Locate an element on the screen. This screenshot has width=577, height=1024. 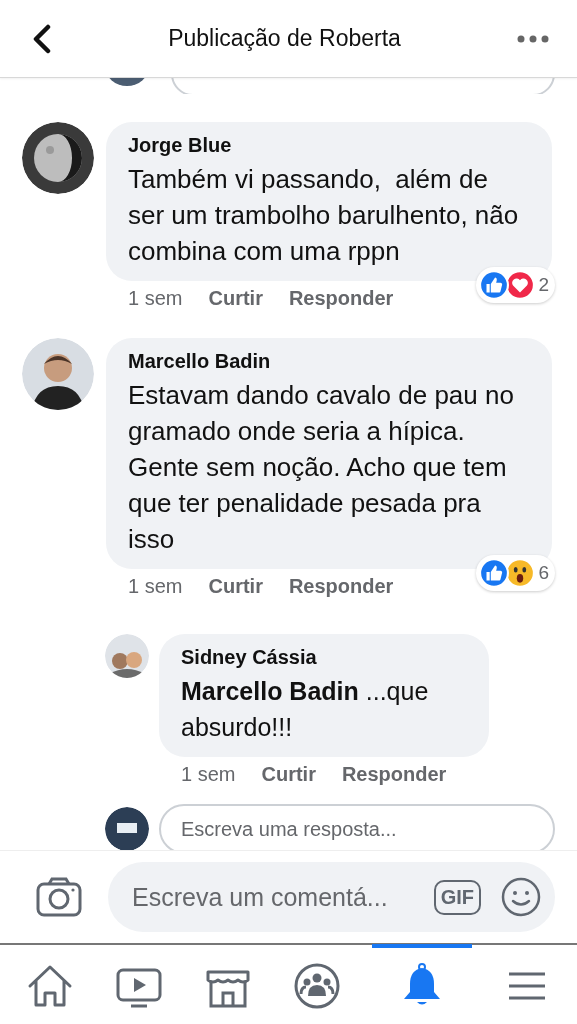
comment-text: Estavam dando cavalo de pau no gramado onde seria a hípica. Gente sem noção. Acho que tem que ter penalidade pesada pra isso is located at coordinates (321, 467).